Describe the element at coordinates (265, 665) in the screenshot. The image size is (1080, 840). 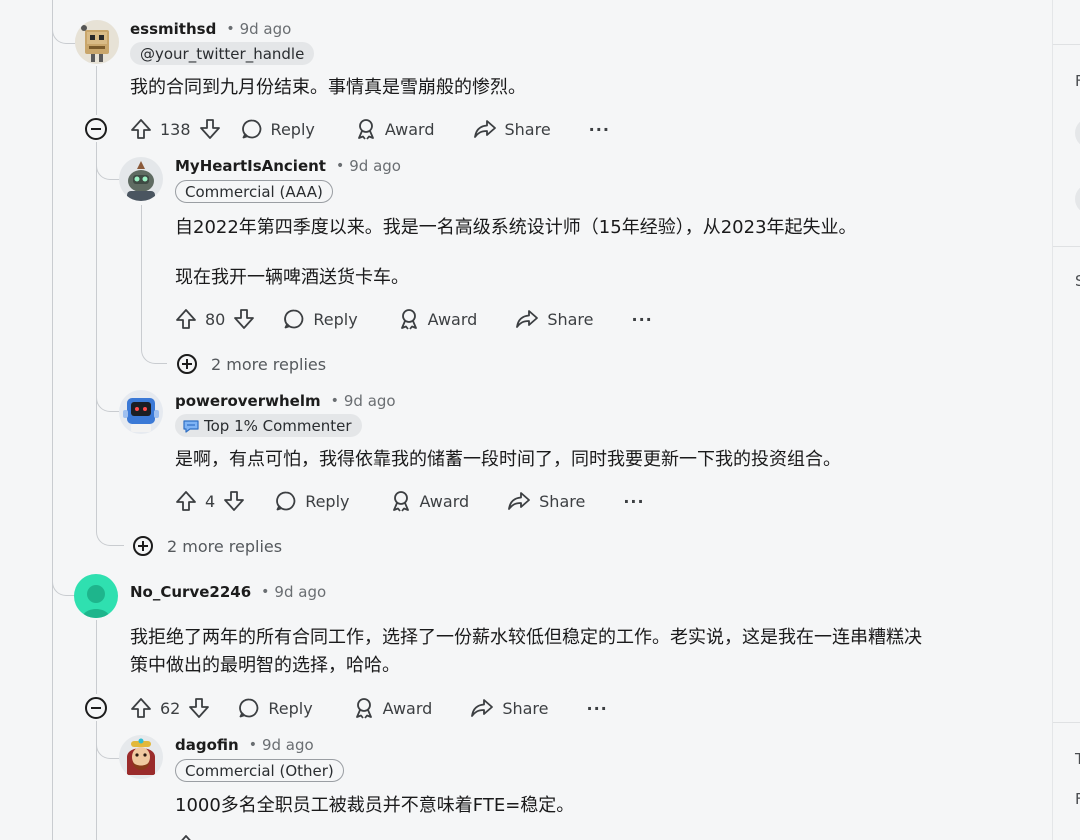
I see `comment-body: 策中做出的最明智的选择，哈哈。` at that location.